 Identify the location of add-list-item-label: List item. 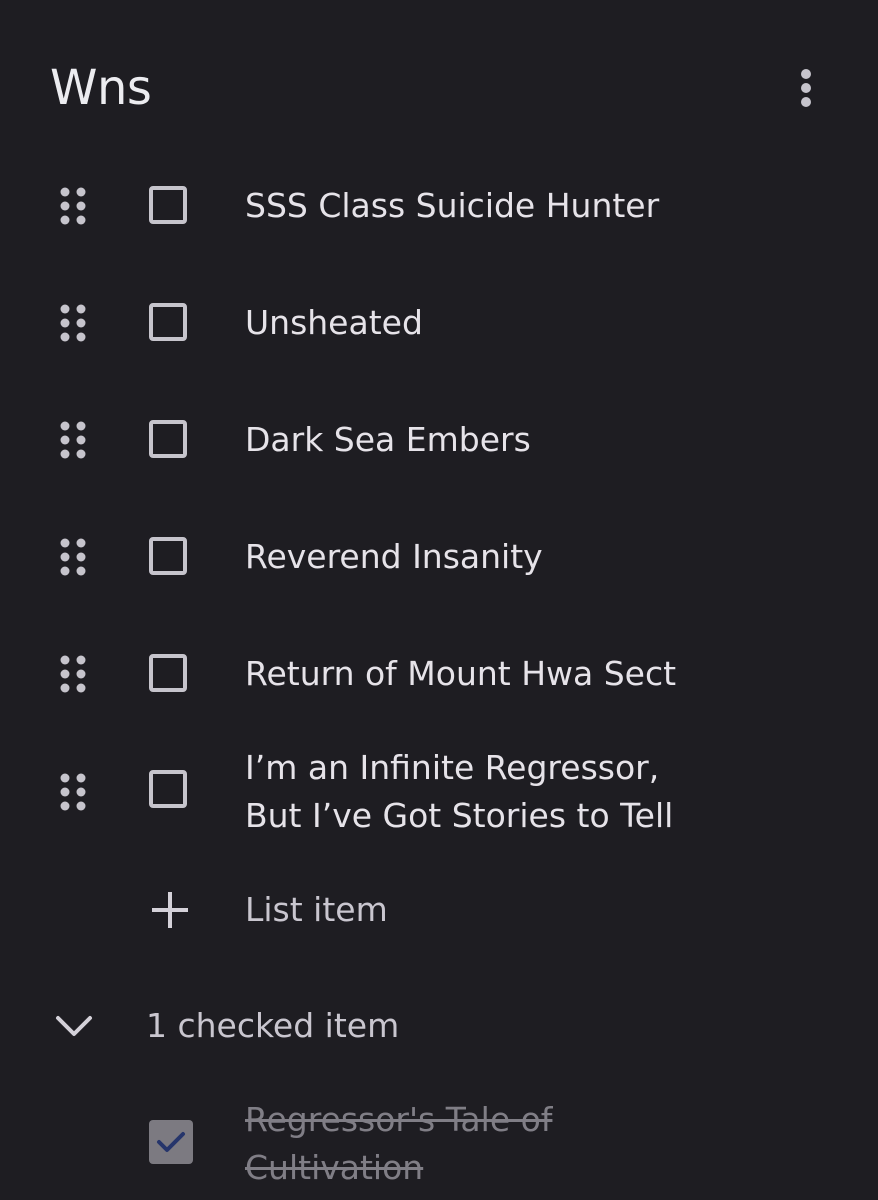
(316, 909).